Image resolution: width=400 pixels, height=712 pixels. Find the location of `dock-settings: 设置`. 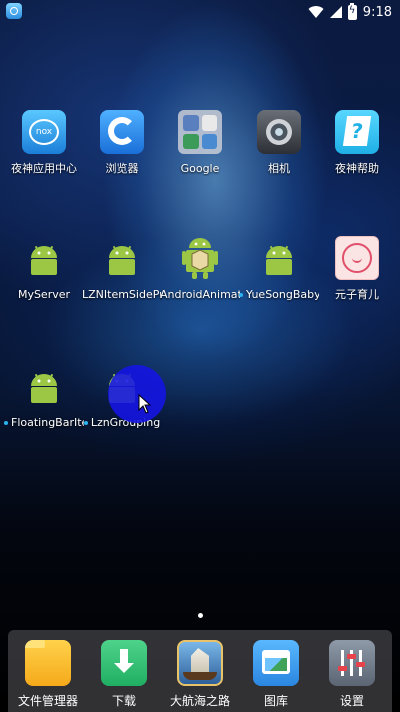

dock-settings: 设置 is located at coordinates (352, 674).